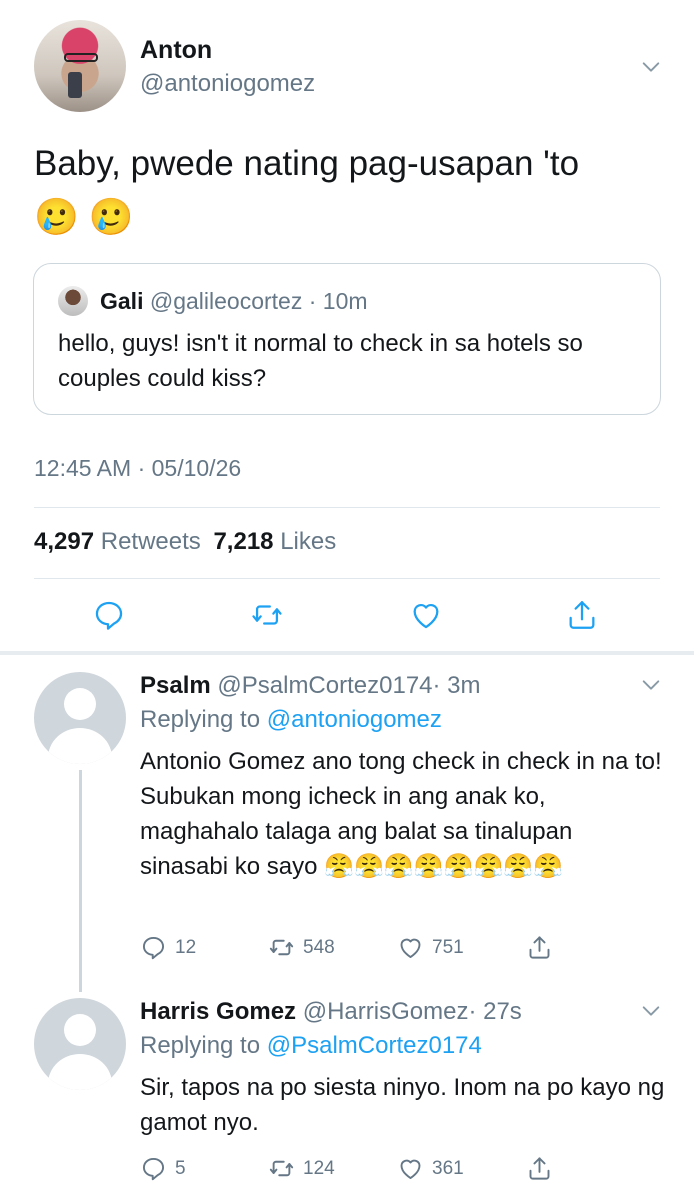 Image resolution: width=694 pixels, height=1200 pixels. I want to click on reply-author-handle: @PsalmCortez0174, so click(324, 685).